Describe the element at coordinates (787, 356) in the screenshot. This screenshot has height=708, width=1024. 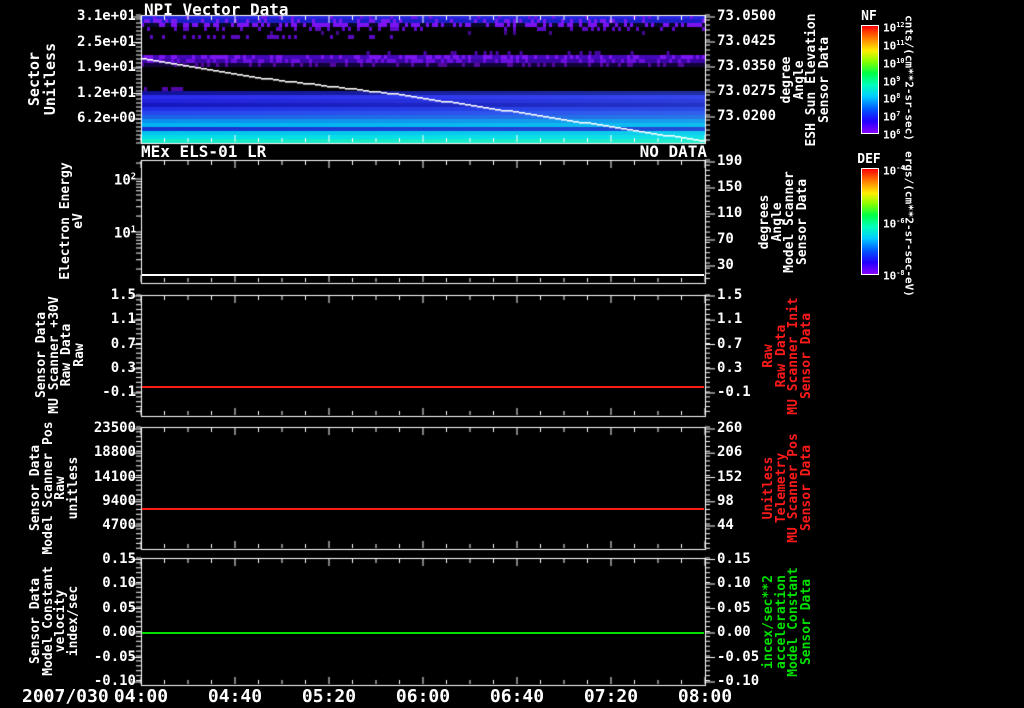
I see `mu-scanner-30v-right-axis-label: Raw Raw Data MU Scanner Init Sensor Data` at that location.